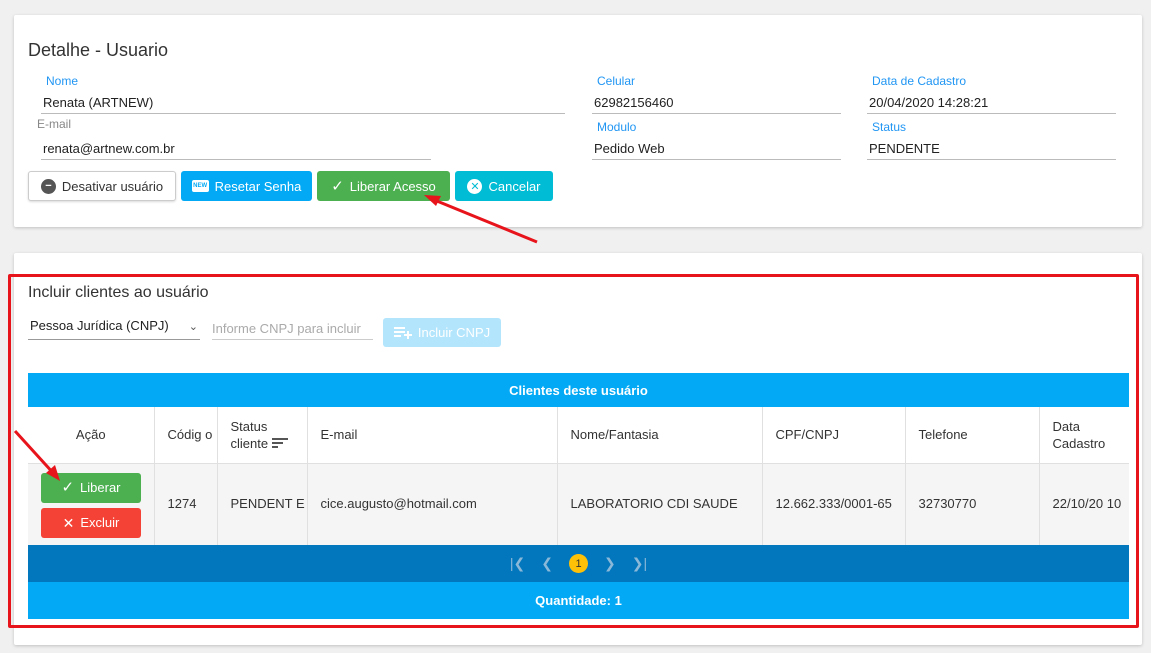  I want to click on col-codigo: Códig o, so click(186, 435).